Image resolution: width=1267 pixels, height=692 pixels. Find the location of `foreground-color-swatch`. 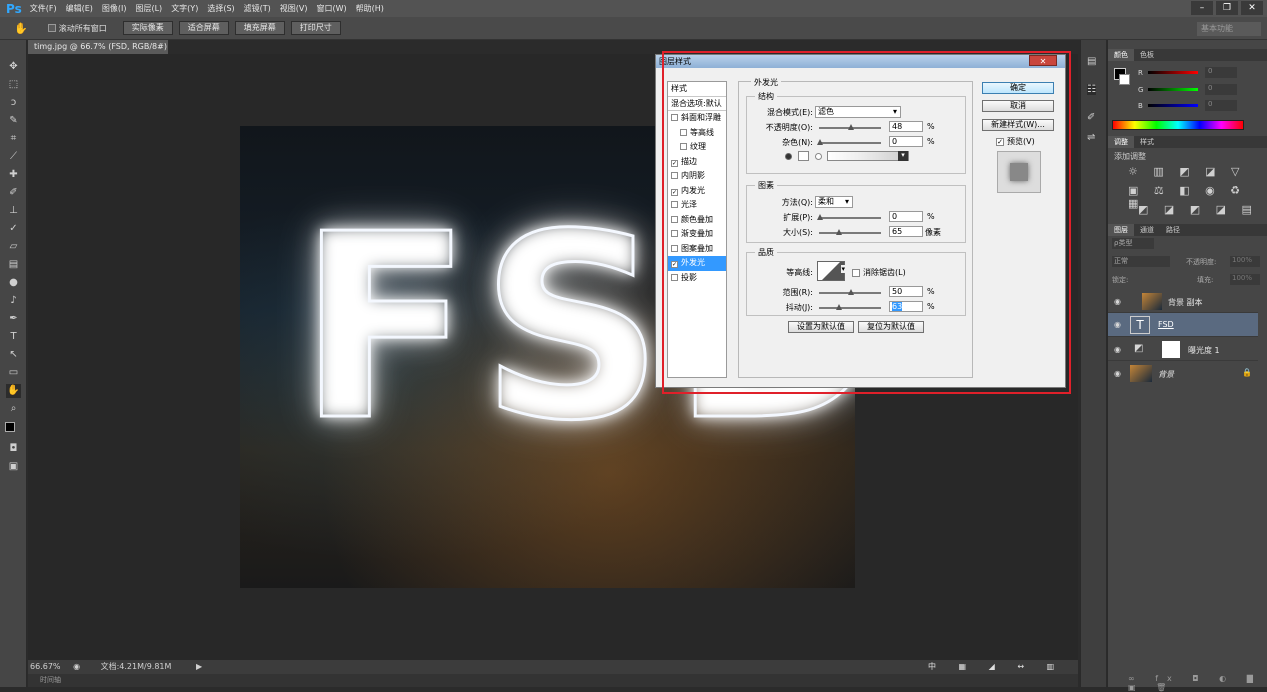

foreground-color-swatch is located at coordinates (10, 427).